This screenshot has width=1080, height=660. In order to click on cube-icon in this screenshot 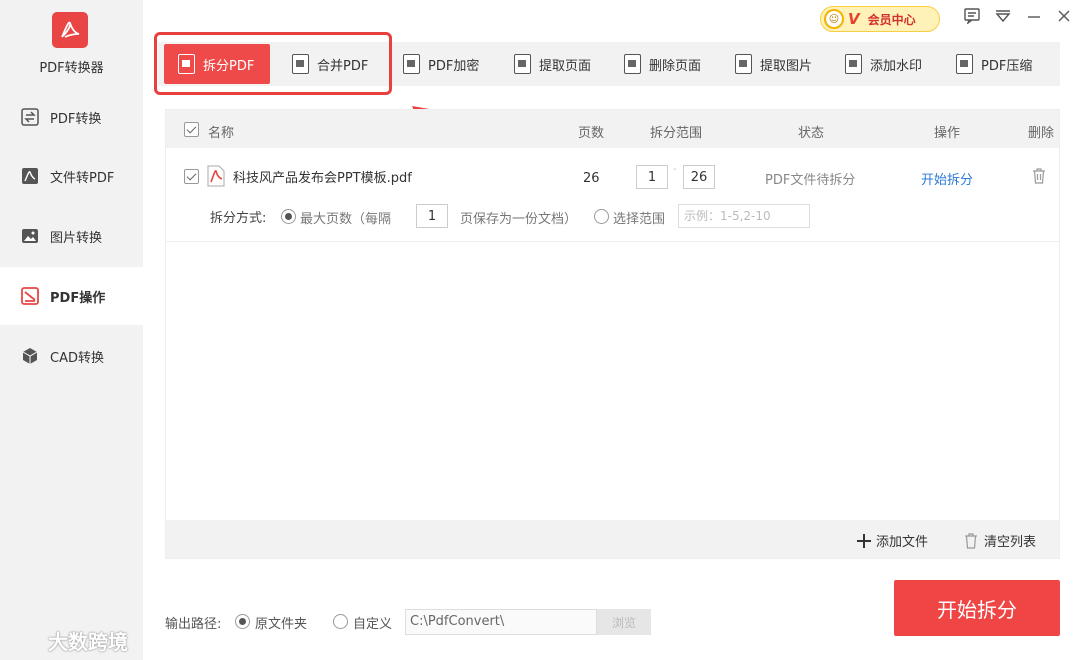, I will do `click(30, 356)`.